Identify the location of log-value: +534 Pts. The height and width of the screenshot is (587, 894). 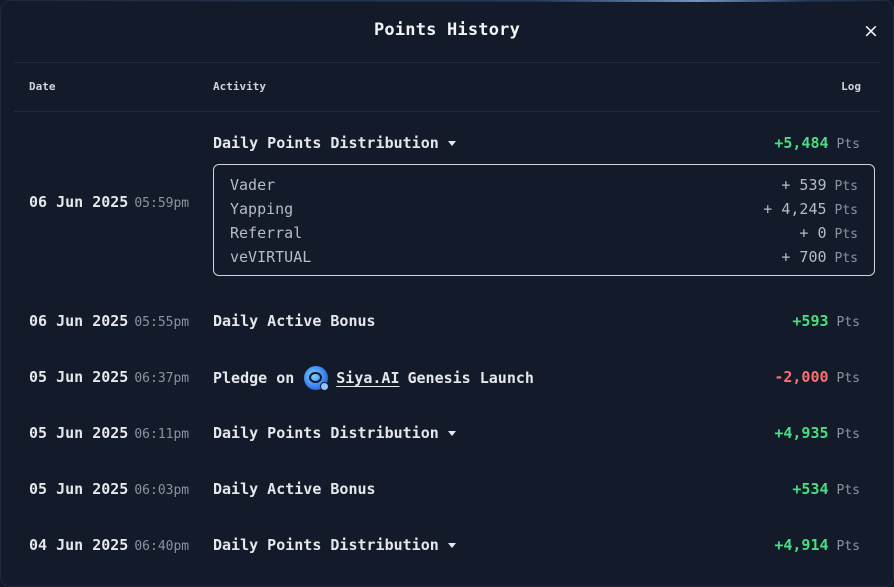
(826, 489).